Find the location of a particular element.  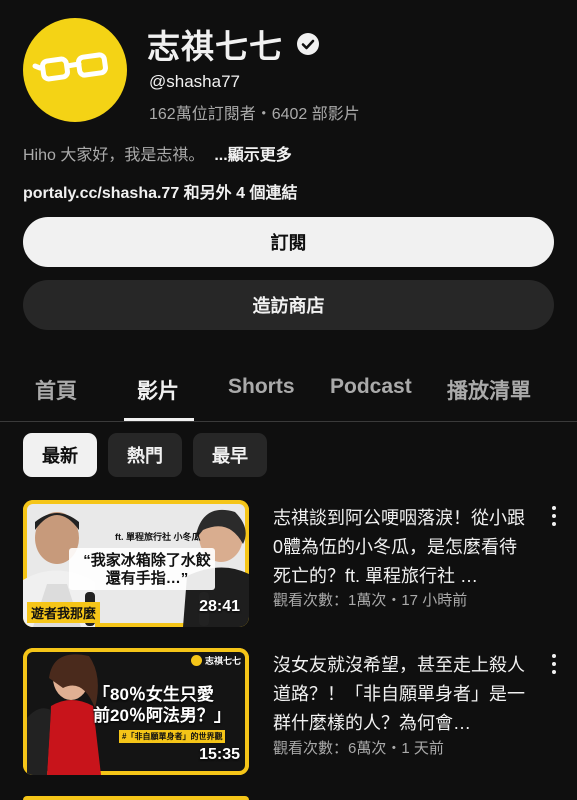

channel-tabs: 首頁 影片 Shorts Podcast 播放清單 is located at coordinates (288, 391).